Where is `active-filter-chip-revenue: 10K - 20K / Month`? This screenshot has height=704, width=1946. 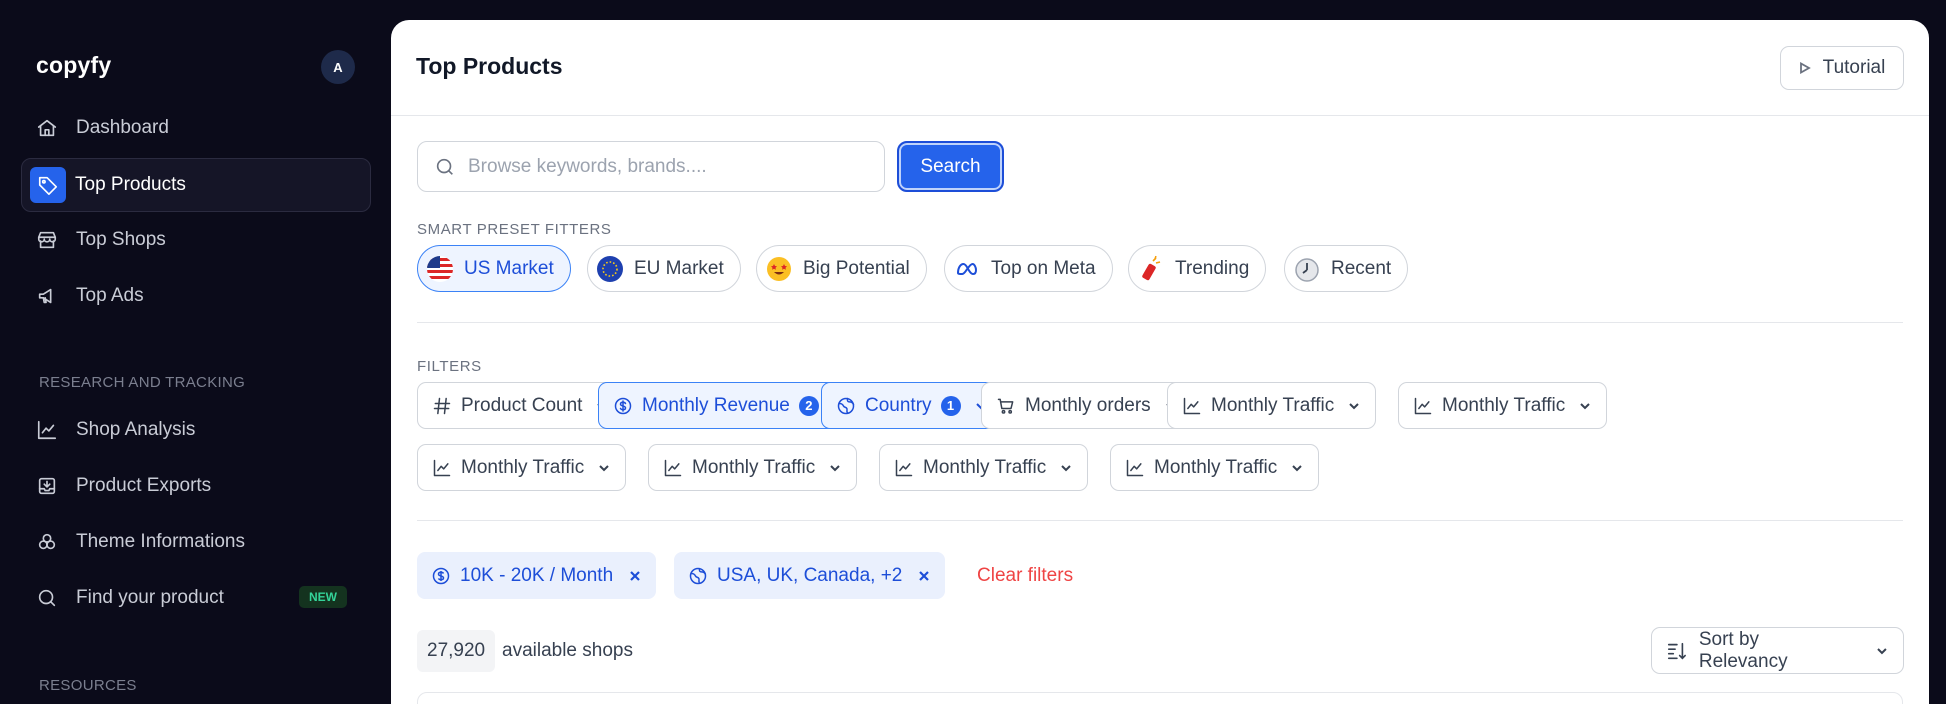
active-filter-chip-revenue: 10K - 20K / Month is located at coordinates (537, 575).